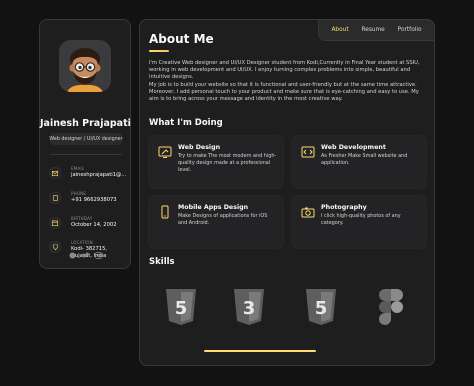 This screenshot has height=386, width=474. What do you see at coordinates (308, 151) in the screenshot?
I see `code-icon` at bounding box center [308, 151].